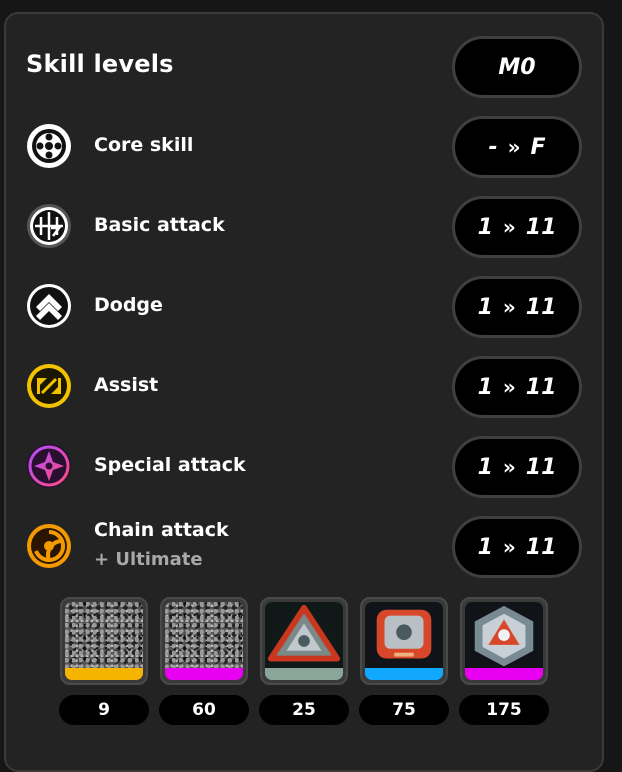 Image resolution: width=622 pixels, height=772 pixels. Describe the element at coordinates (144, 145) in the screenshot. I see `skill-label-core: Core skill` at that location.